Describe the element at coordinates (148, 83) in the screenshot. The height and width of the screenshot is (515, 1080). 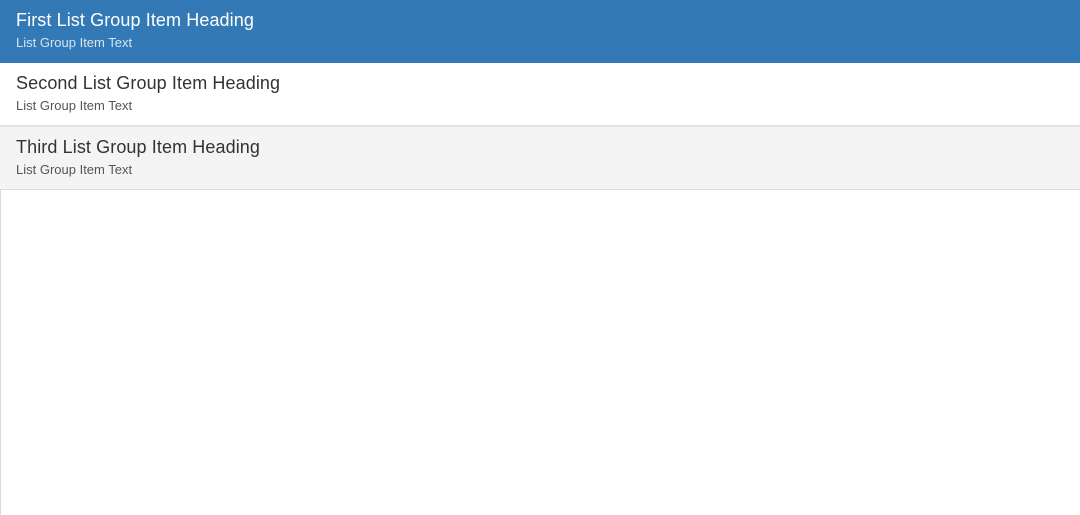
I see `list-group-item-heading: Second List Group Item Heading` at that location.